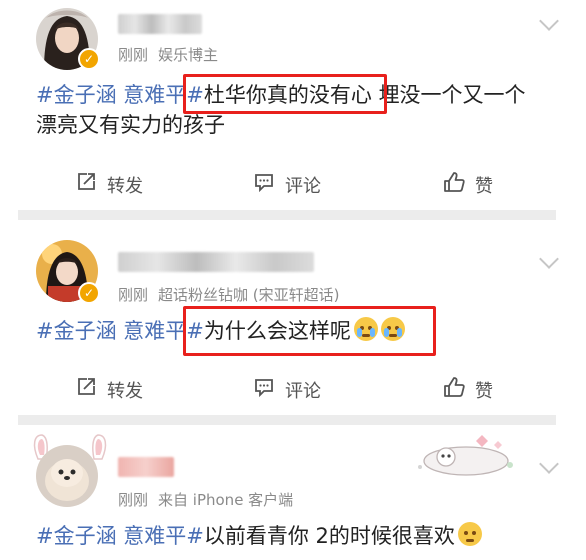 Image resolution: width=586 pixels, height=560 pixels. I want to click on avatar, so click(67, 476).